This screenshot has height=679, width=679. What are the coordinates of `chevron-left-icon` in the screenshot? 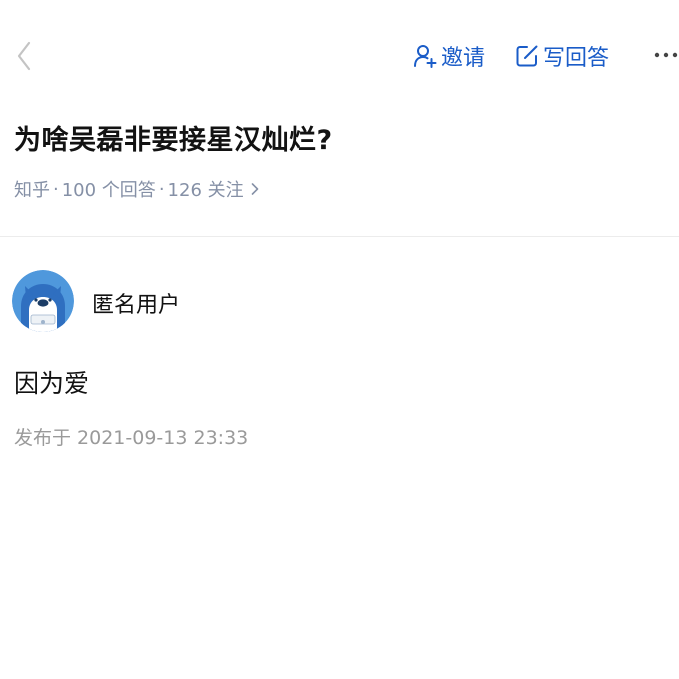 It's located at (24, 56).